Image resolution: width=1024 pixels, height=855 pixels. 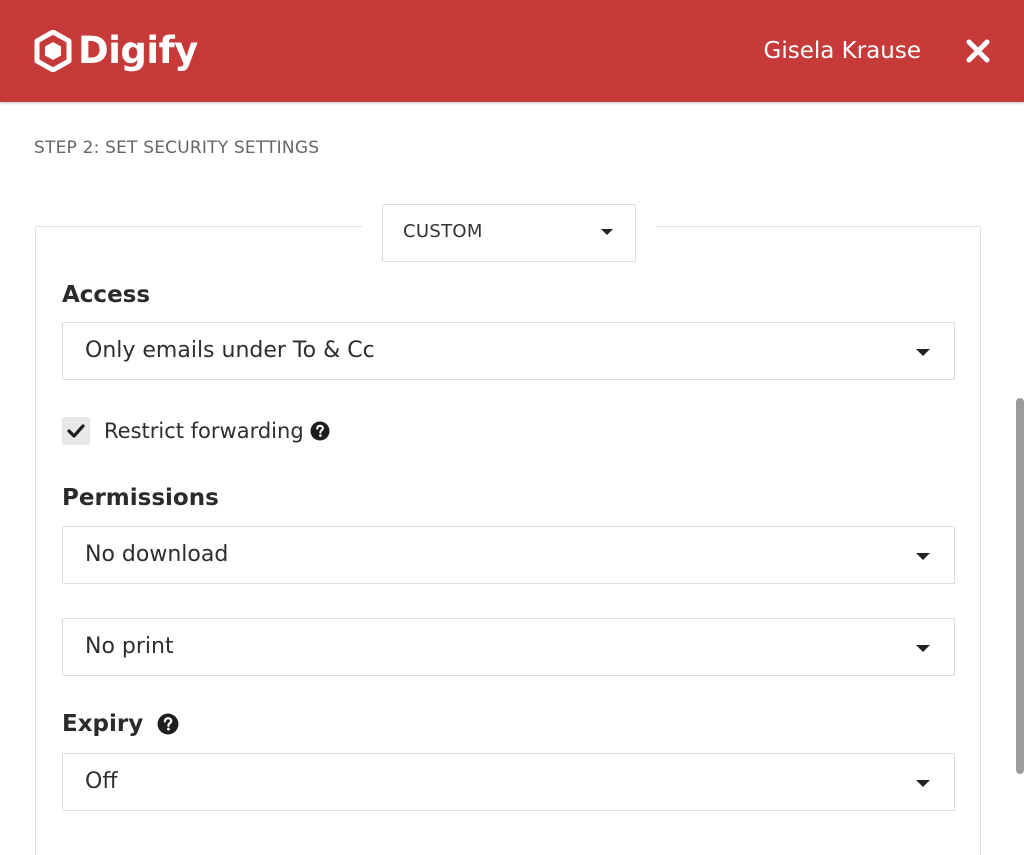 I want to click on download-permission-value: No download, so click(x=157, y=554).